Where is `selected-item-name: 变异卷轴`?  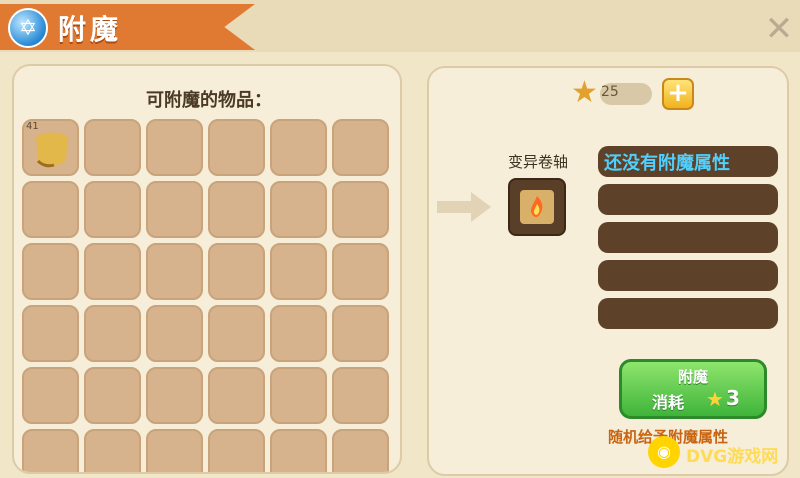
selected-item-name: 变异卷轴 is located at coordinates (537, 162).